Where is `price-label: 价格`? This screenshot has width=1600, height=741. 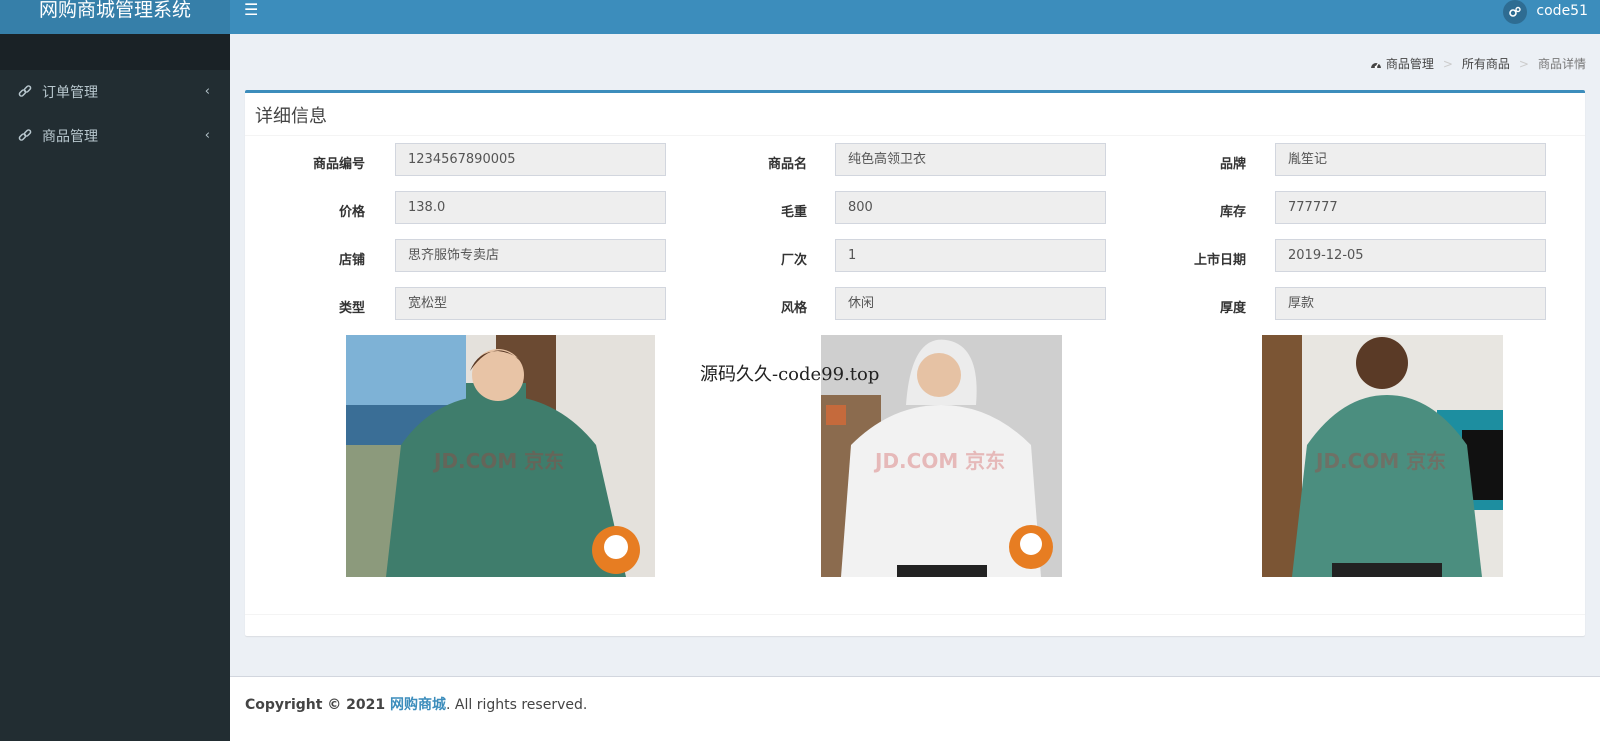 price-label: 价格 is located at coordinates (351, 212).